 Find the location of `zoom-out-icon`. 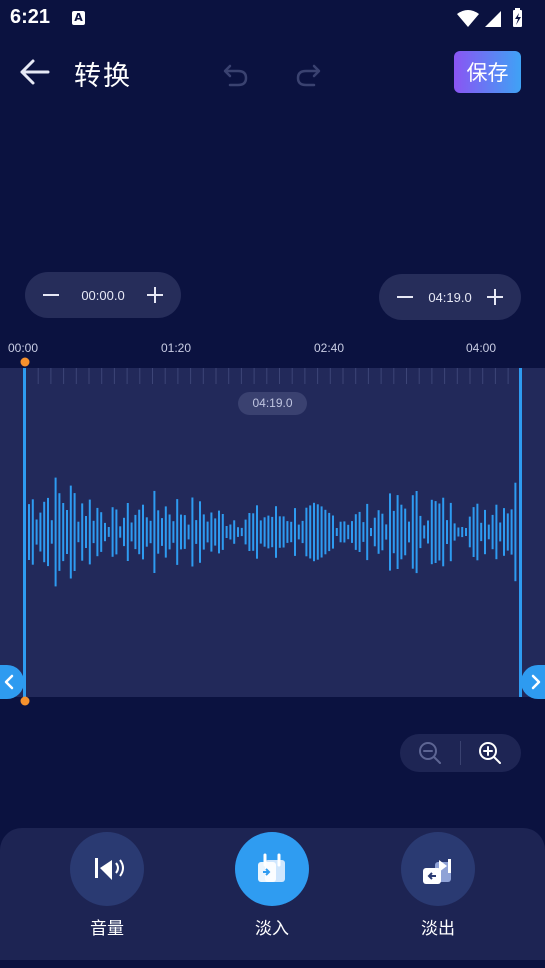

zoom-out-icon is located at coordinates (430, 753).